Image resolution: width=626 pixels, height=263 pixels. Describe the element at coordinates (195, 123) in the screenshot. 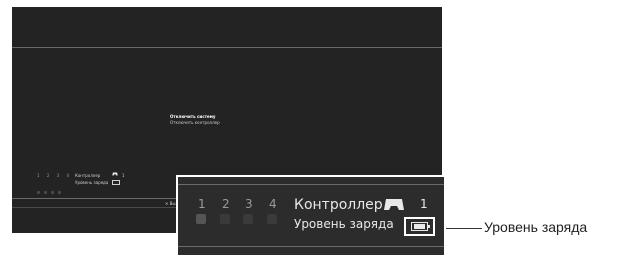

I see `menu-item-disconnect-controller: Отключить контроллер` at that location.